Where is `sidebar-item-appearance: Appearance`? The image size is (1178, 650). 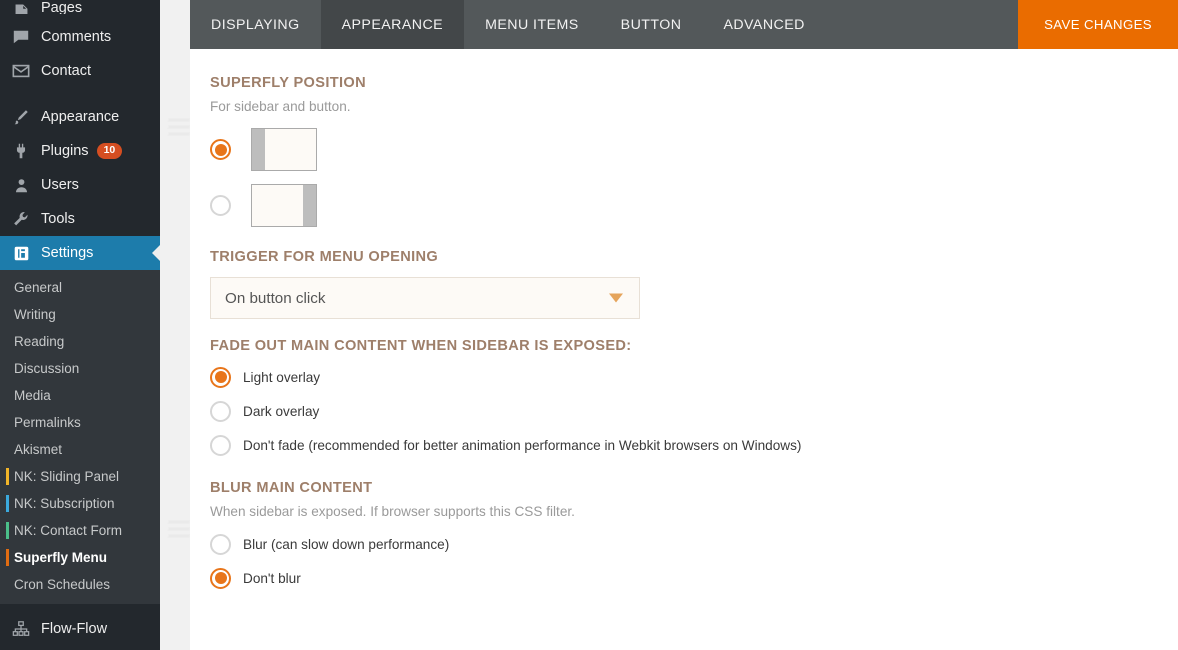 sidebar-item-appearance: Appearance is located at coordinates (80, 117).